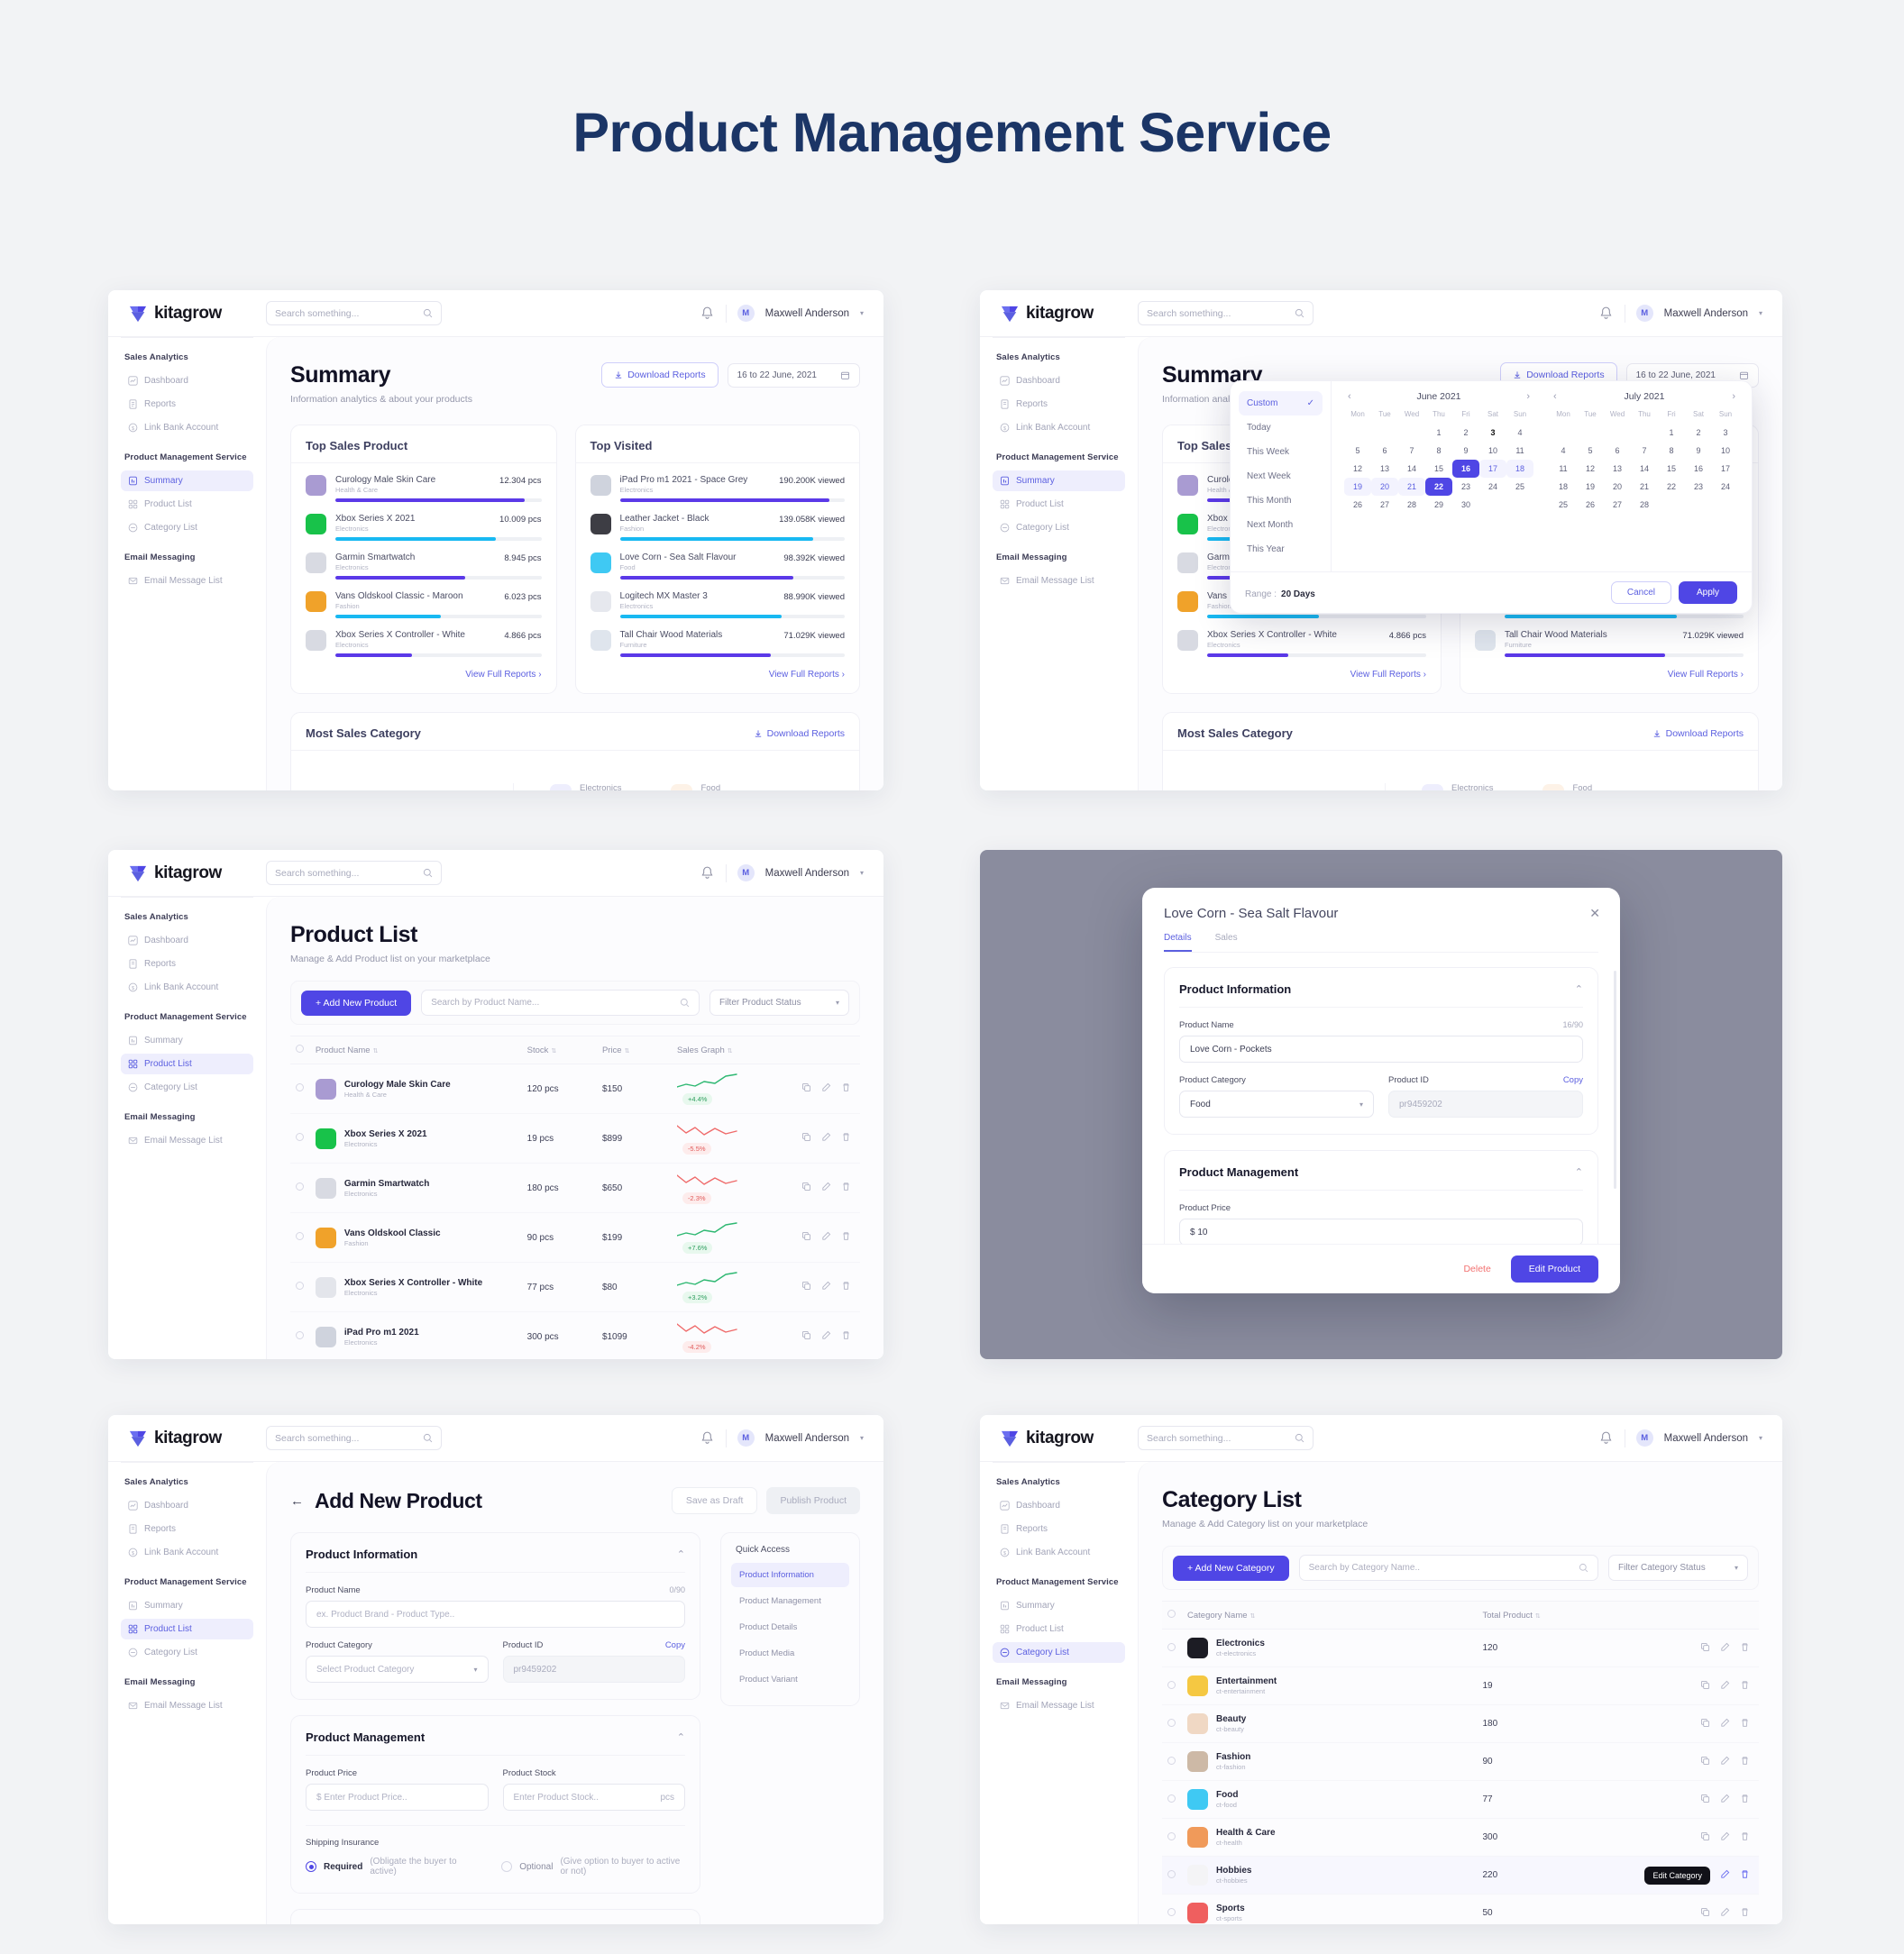 The height and width of the screenshot is (1954, 1904). I want to click on cancel-button: Cancel, so click(1640, 592).